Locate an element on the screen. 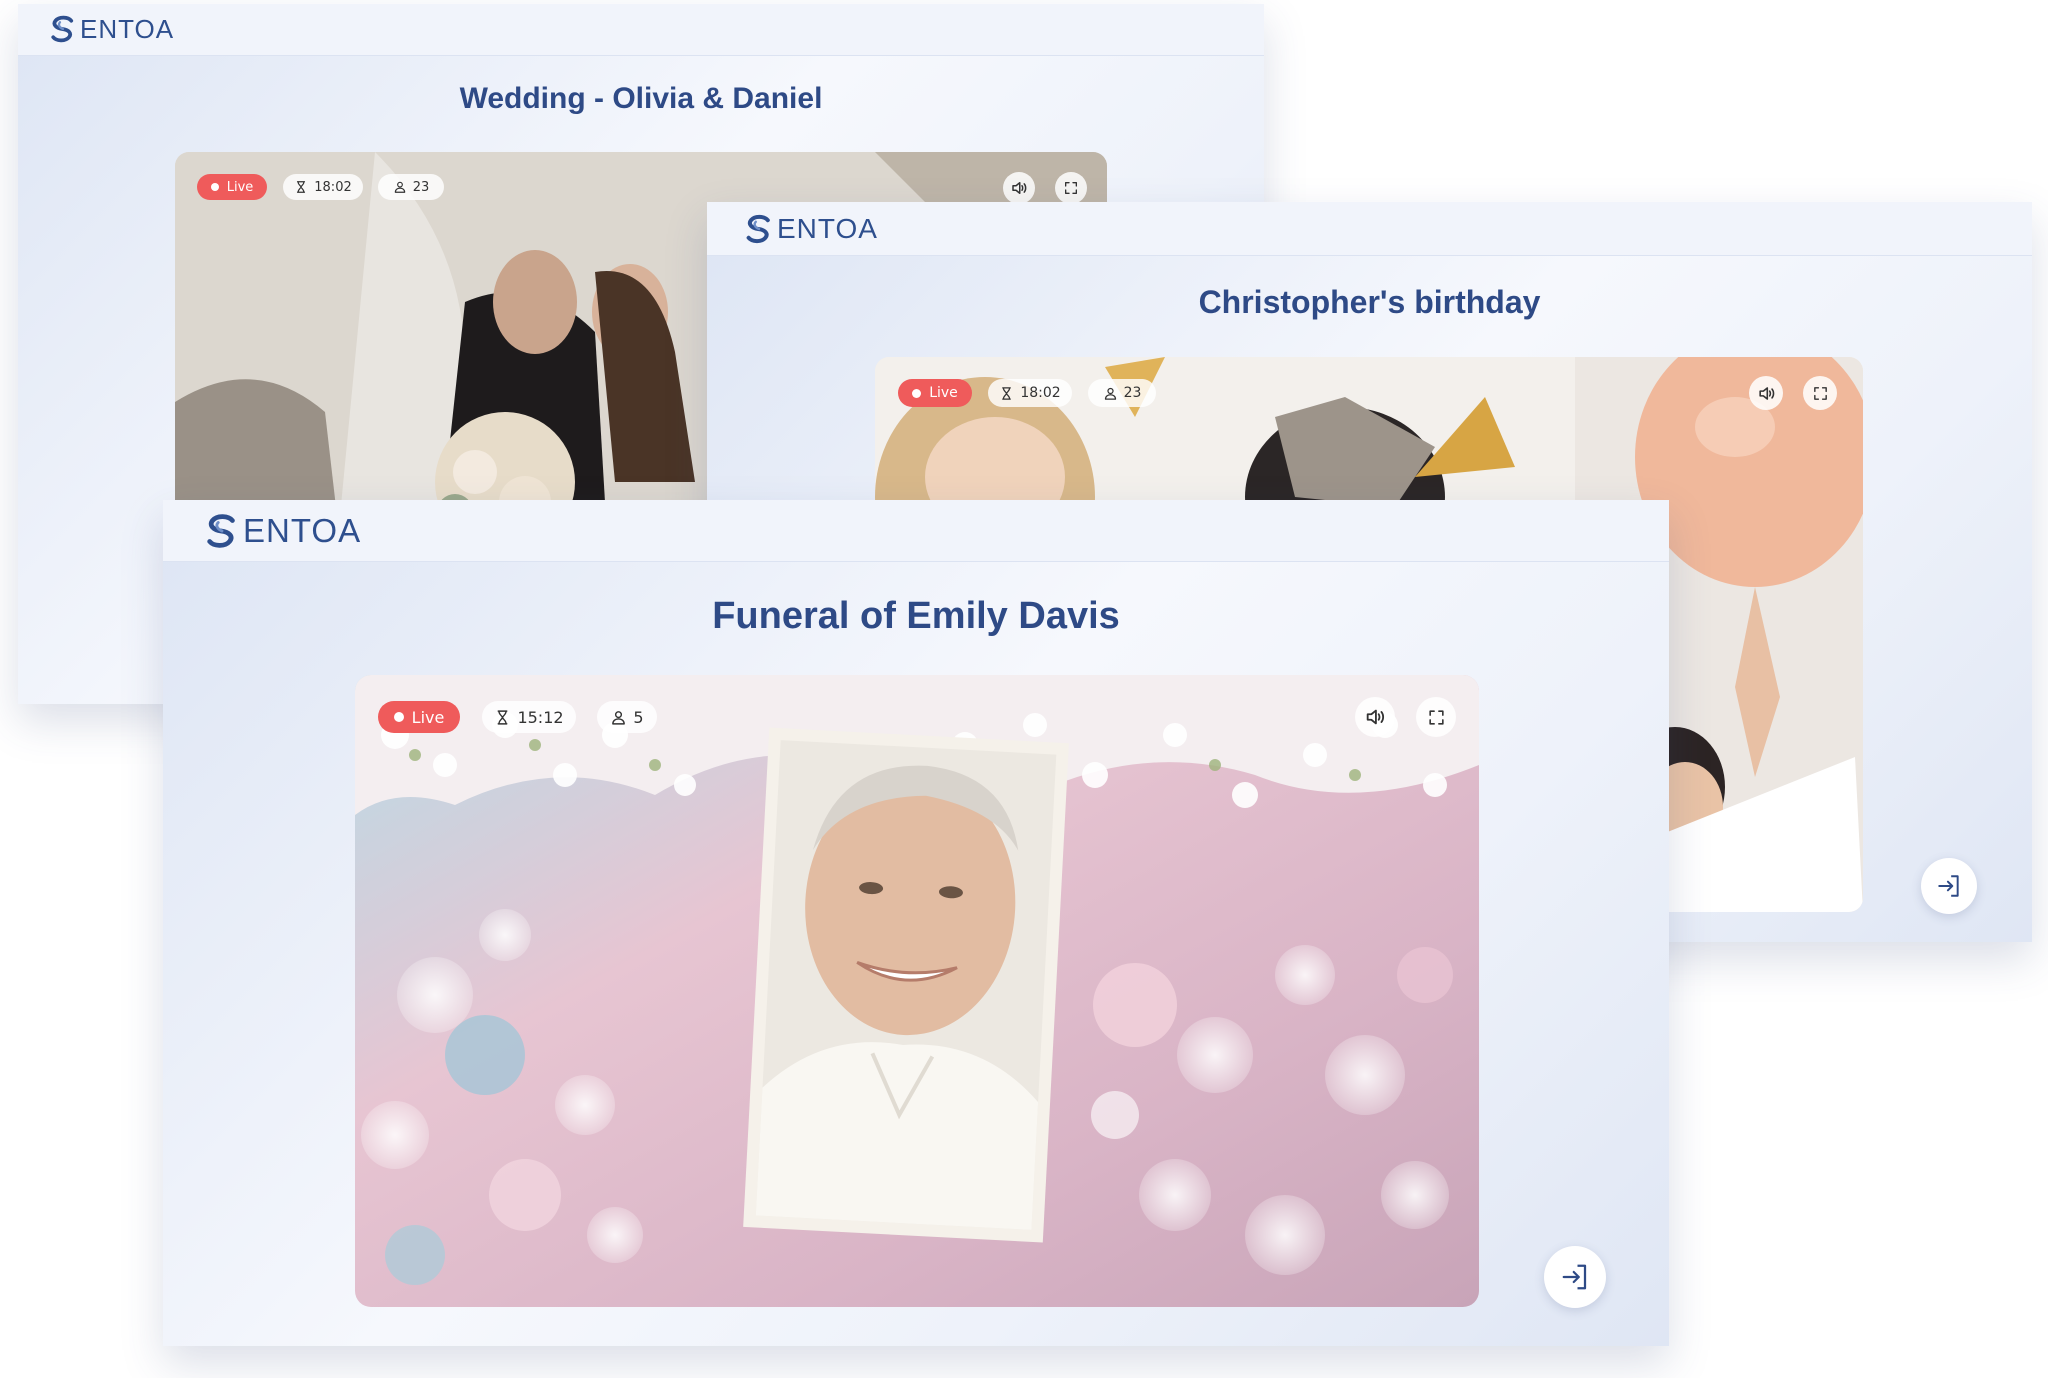  duration-value: 15:12 is located at coordinates (540, 717).